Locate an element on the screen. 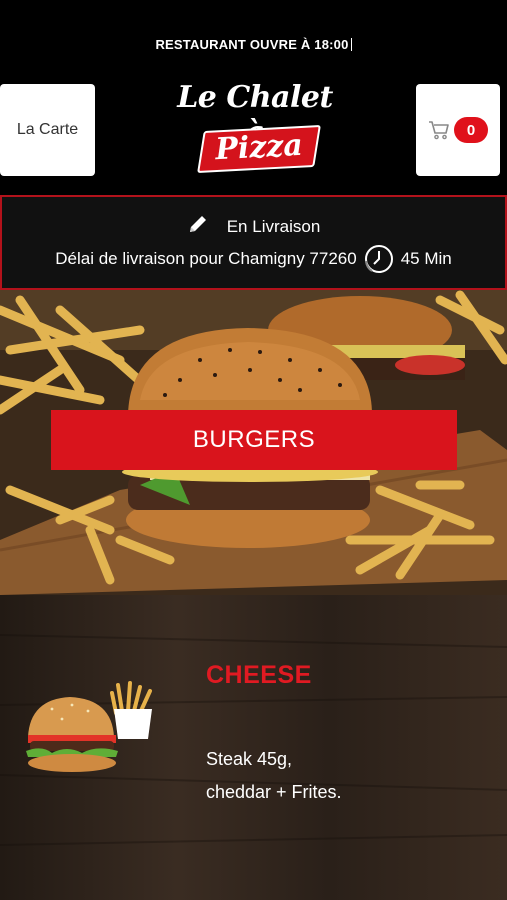  category-burgers-banner: BURGERS is located at coordinates (254, 440).